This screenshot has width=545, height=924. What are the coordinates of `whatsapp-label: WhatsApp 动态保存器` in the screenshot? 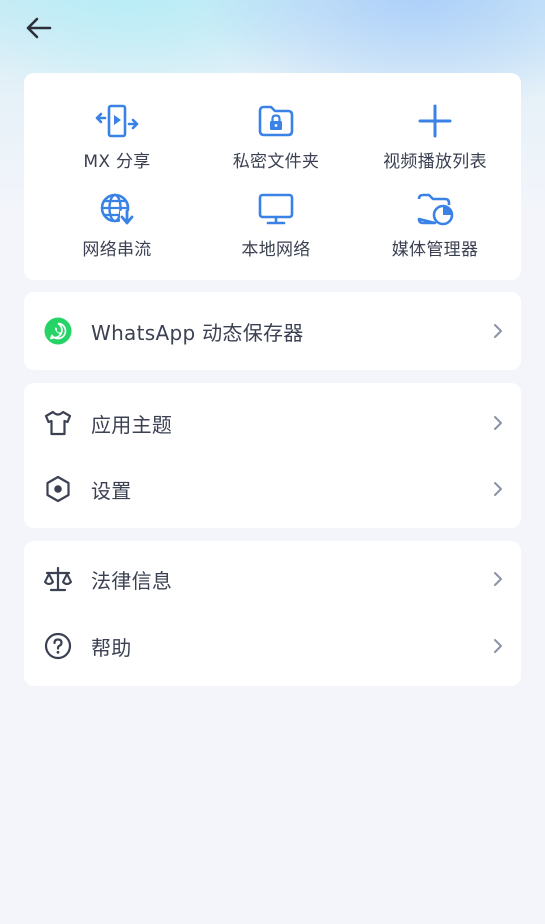 It's located at (197, 332).